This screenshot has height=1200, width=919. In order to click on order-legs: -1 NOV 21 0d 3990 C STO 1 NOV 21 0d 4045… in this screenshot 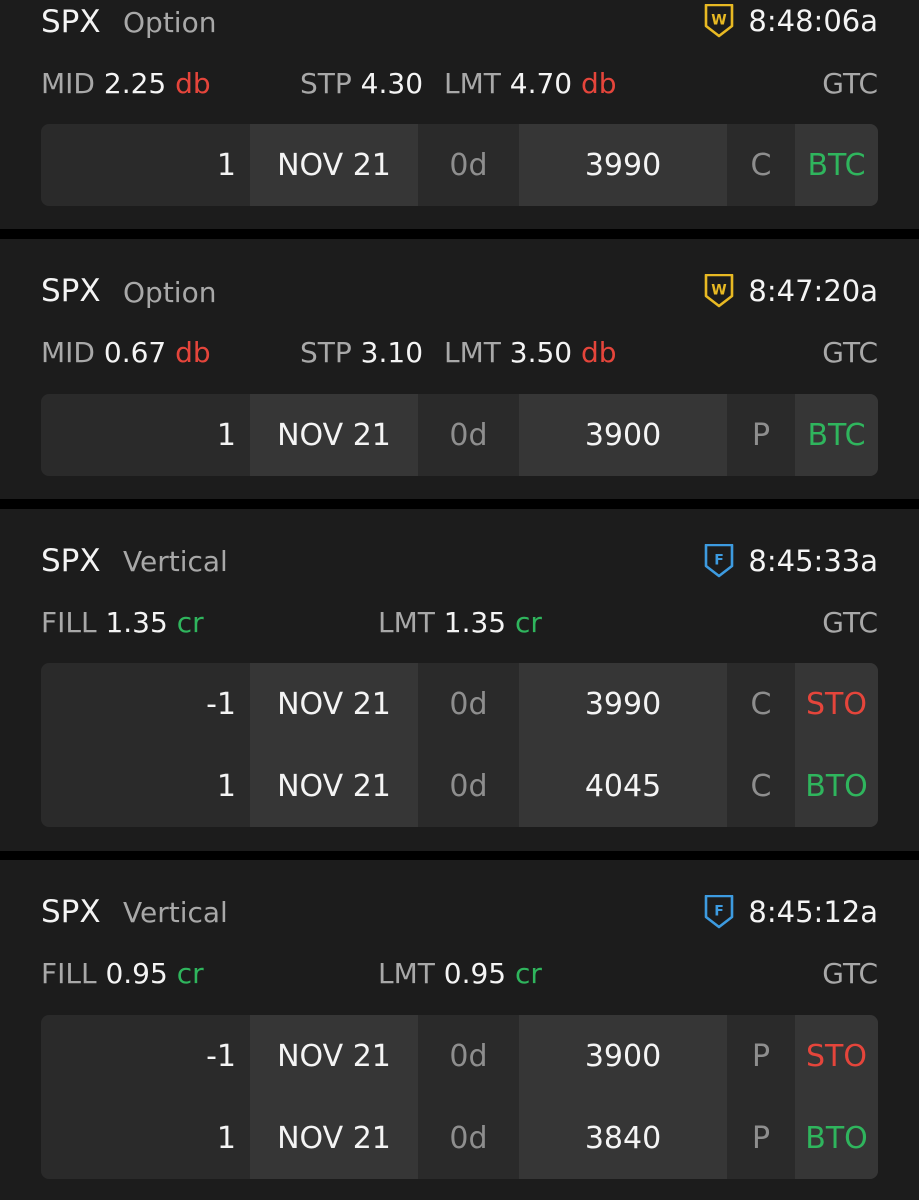, I will do `click(459, 745)`.